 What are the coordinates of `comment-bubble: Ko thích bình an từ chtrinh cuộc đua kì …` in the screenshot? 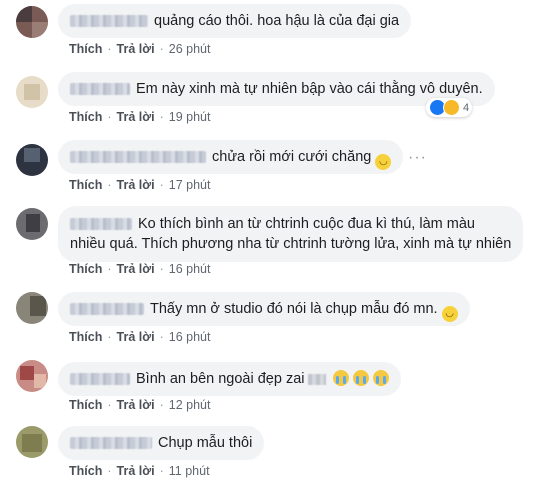 It's located at (291, 234).